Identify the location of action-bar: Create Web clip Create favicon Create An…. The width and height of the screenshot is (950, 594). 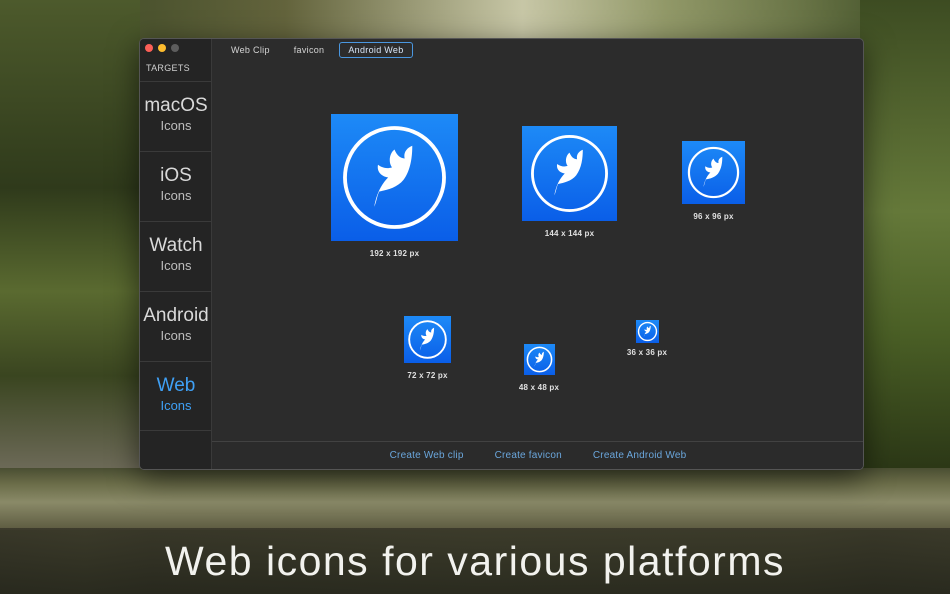
(537, 455).